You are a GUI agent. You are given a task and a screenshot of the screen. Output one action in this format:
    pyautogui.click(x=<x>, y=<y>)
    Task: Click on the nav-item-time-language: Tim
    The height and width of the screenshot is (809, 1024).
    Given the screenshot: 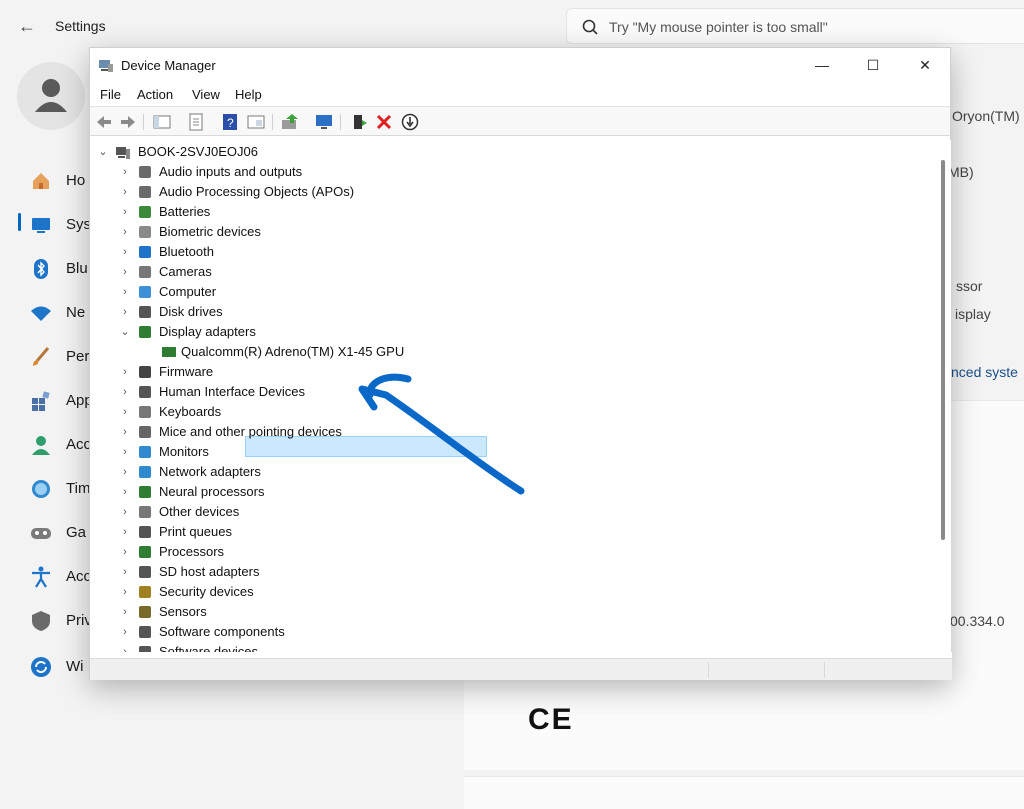 What is the action you would take?
    pyautogui.click(x=58, y=488)
    